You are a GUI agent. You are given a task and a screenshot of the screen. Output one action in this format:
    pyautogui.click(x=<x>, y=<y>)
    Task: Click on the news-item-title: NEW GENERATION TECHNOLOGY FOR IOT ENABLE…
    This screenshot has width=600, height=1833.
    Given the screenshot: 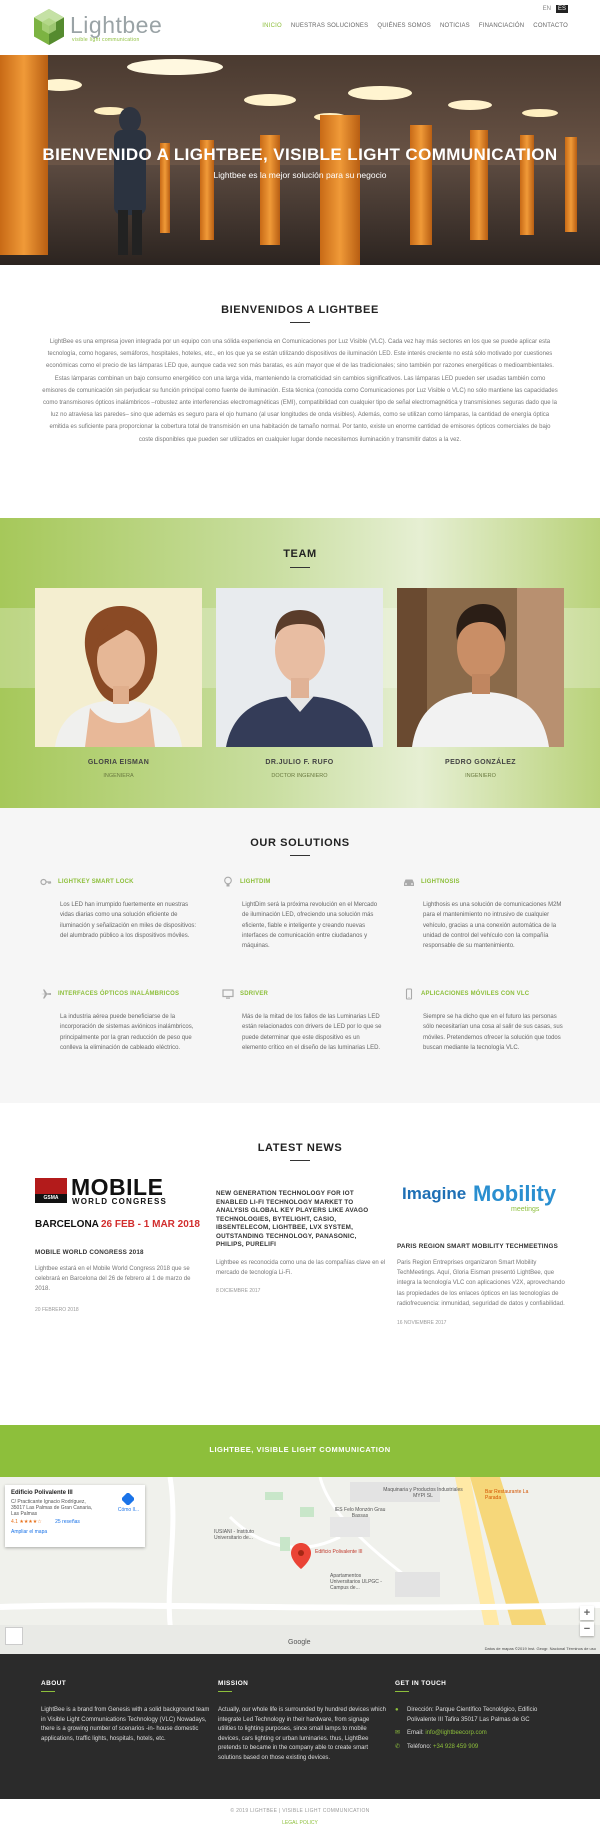 What is the action you would take?
    pyautogui.click(x=301, y=1220)
    